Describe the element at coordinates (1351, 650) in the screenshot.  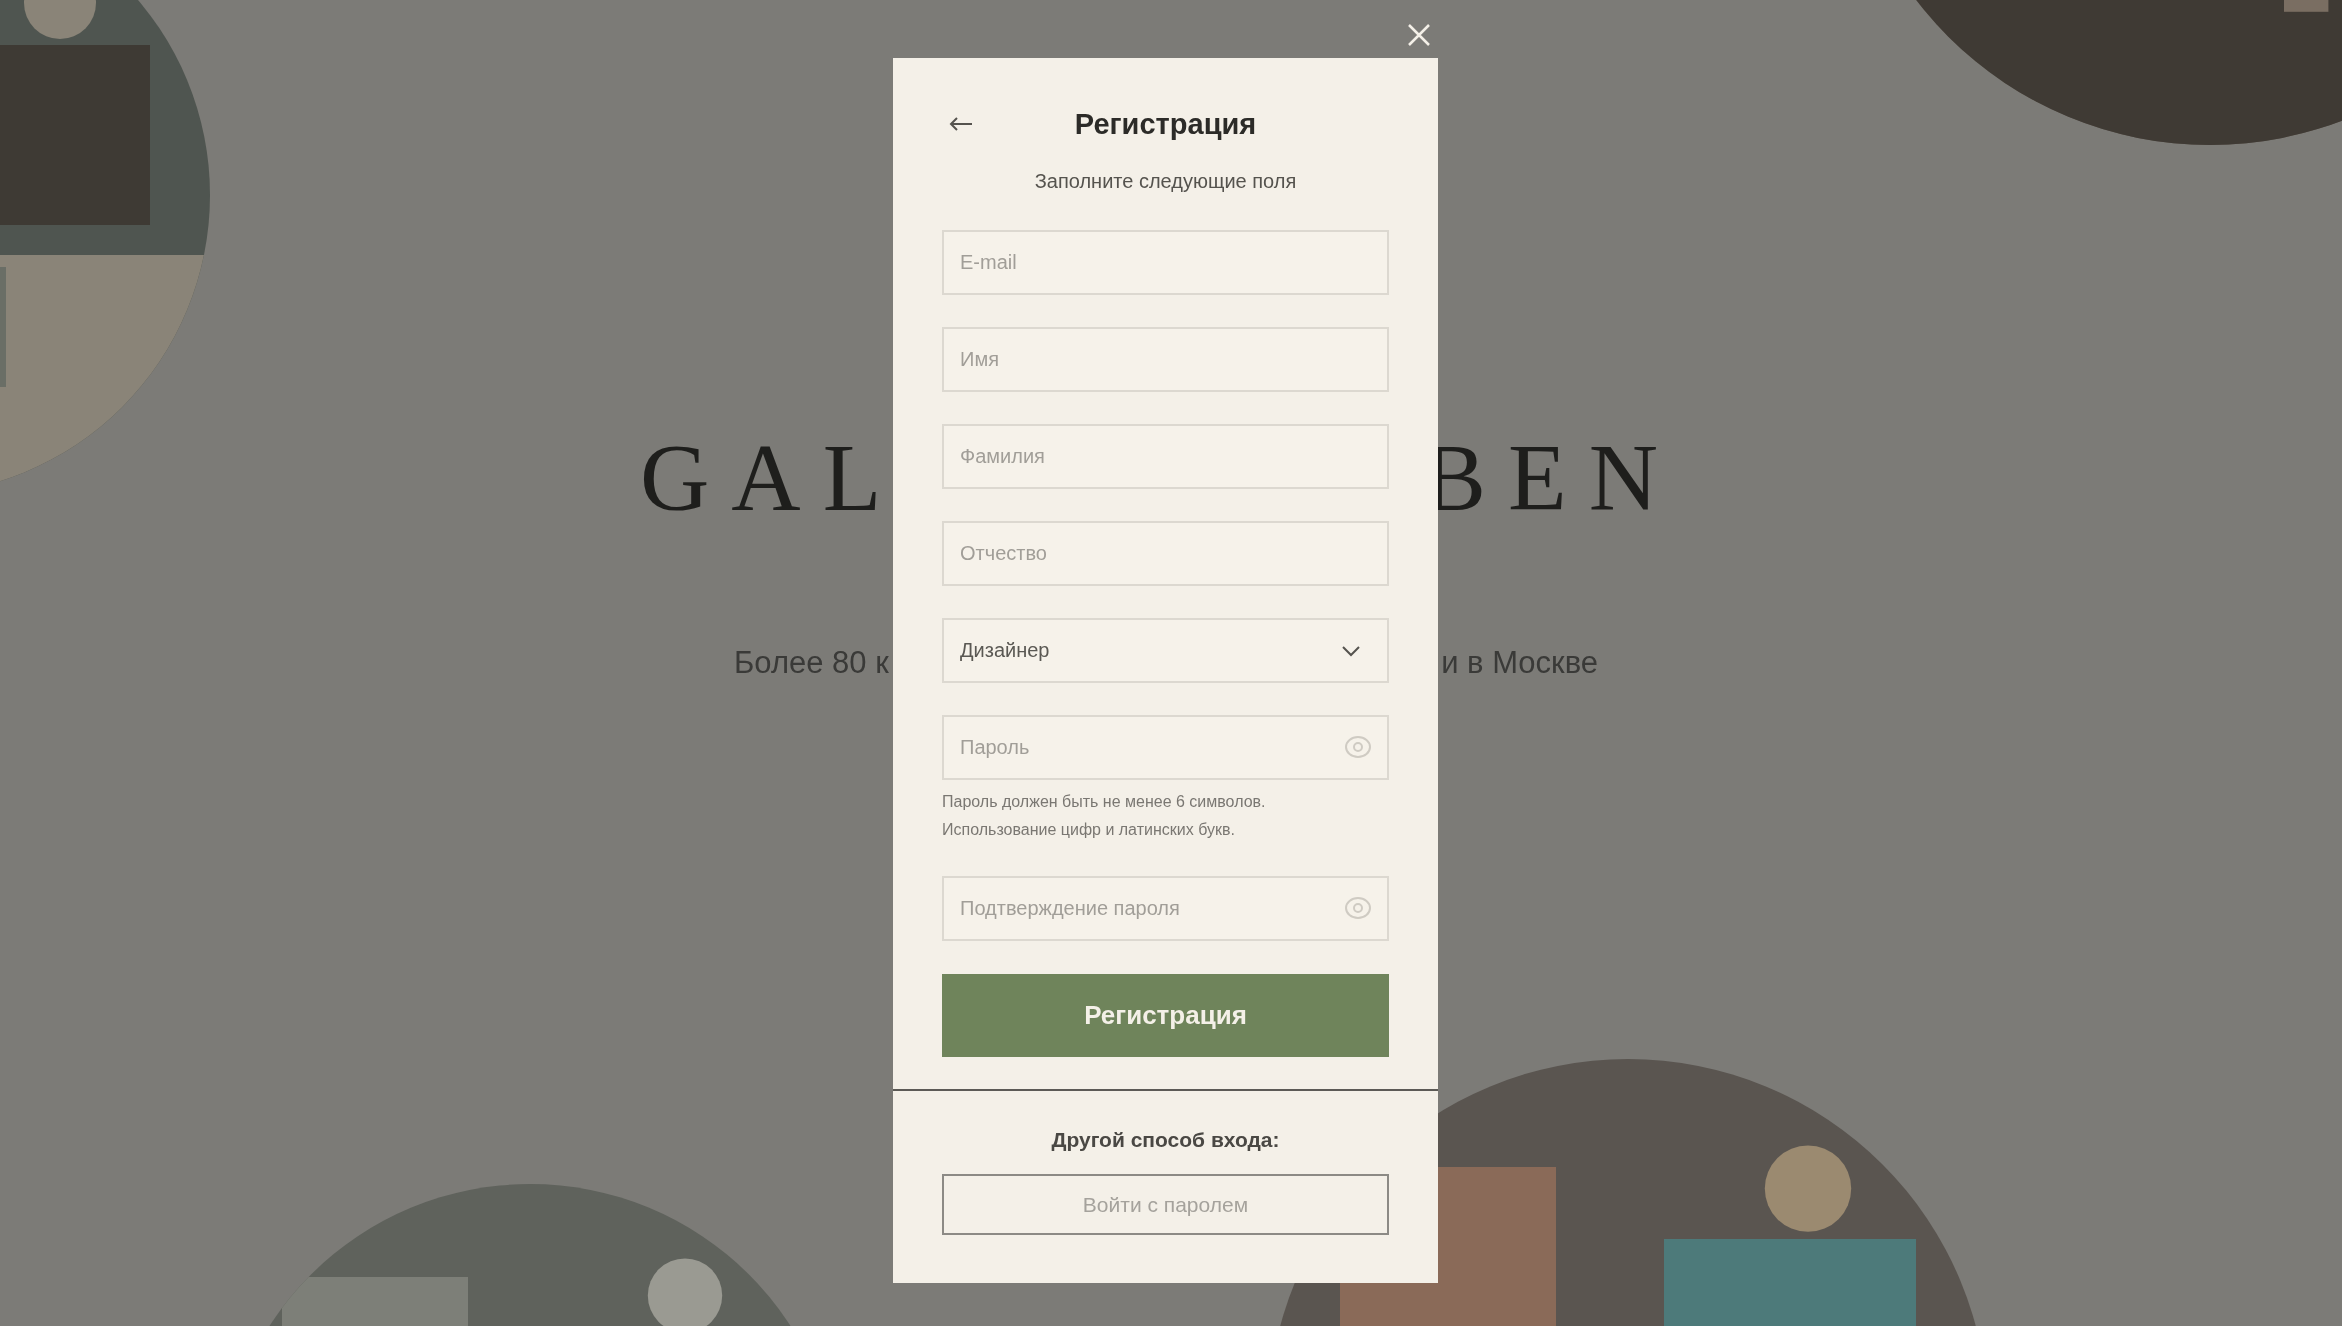
I see `chevron-down-icon` at that location.